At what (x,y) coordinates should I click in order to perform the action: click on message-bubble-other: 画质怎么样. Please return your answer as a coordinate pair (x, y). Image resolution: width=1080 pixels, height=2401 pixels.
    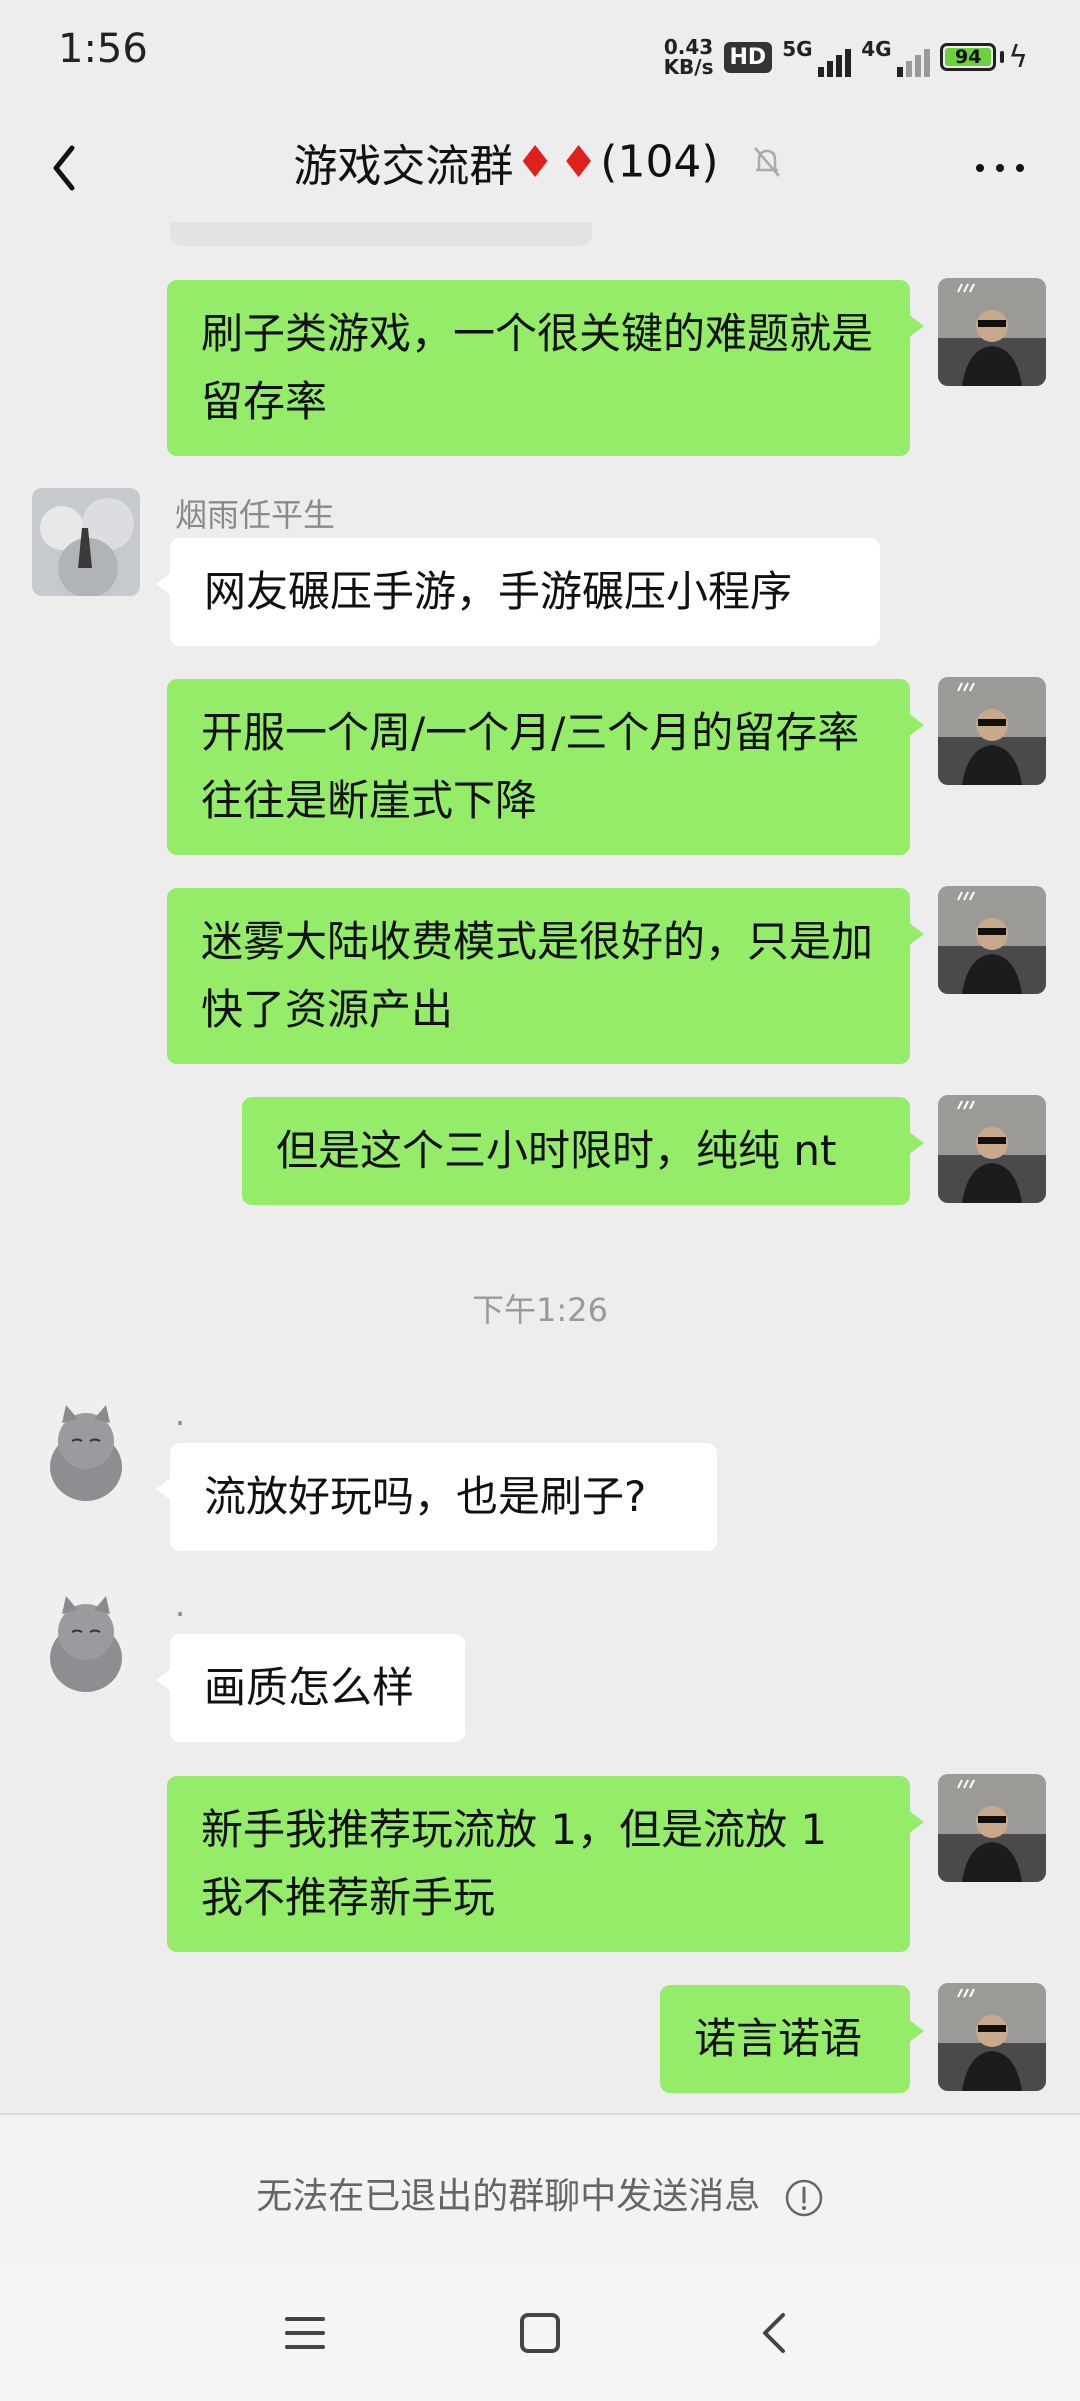
    Looking at the image, I should click on (310, 1688).